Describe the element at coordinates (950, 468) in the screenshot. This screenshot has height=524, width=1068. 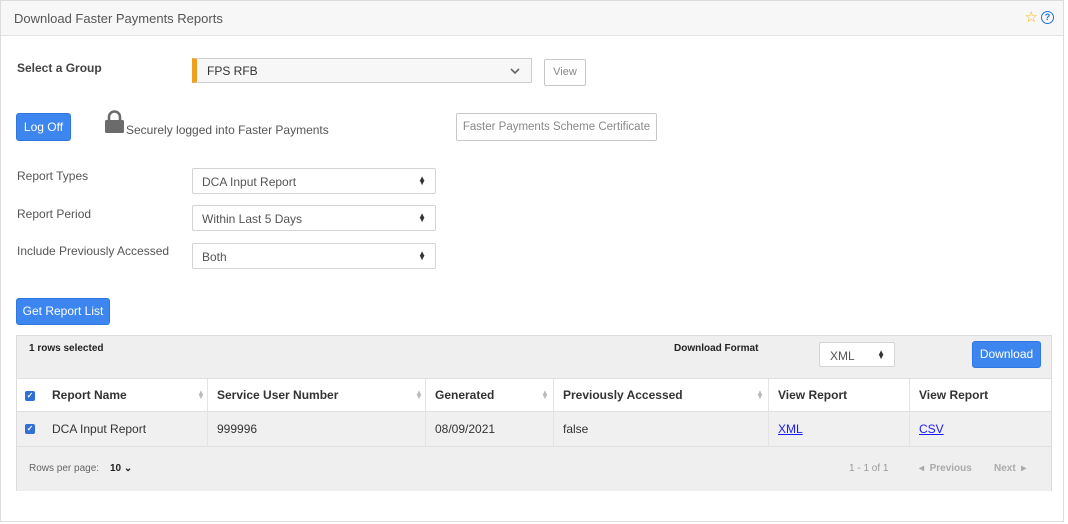
I see `previous-label: Previous` at that location.